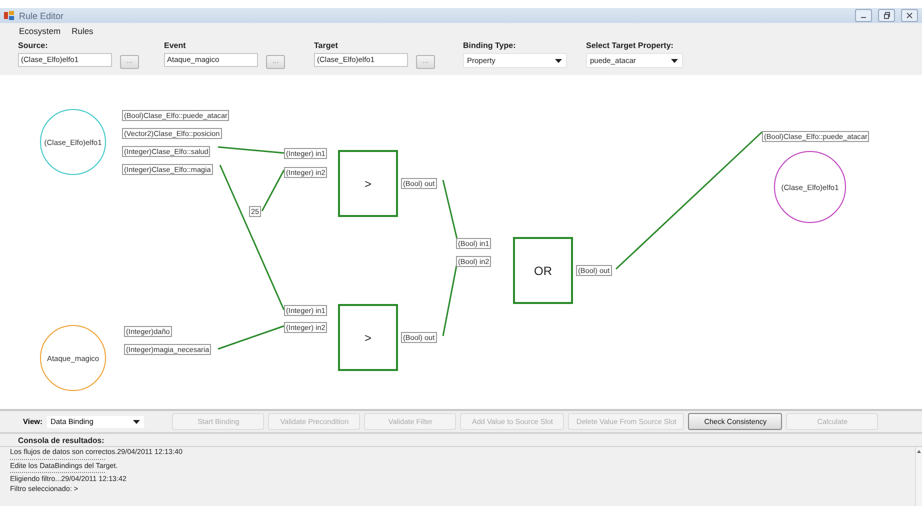 Image resolution: width=922 pixels, height=506 pixels. I want to click on field-label: Binding Type:, so click(490, 45).